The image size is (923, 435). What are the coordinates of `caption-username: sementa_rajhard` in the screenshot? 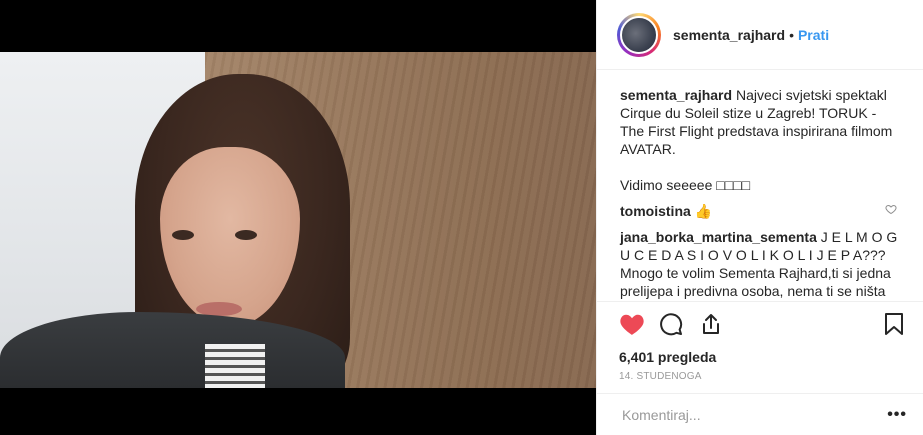 It's located at (676, 95).